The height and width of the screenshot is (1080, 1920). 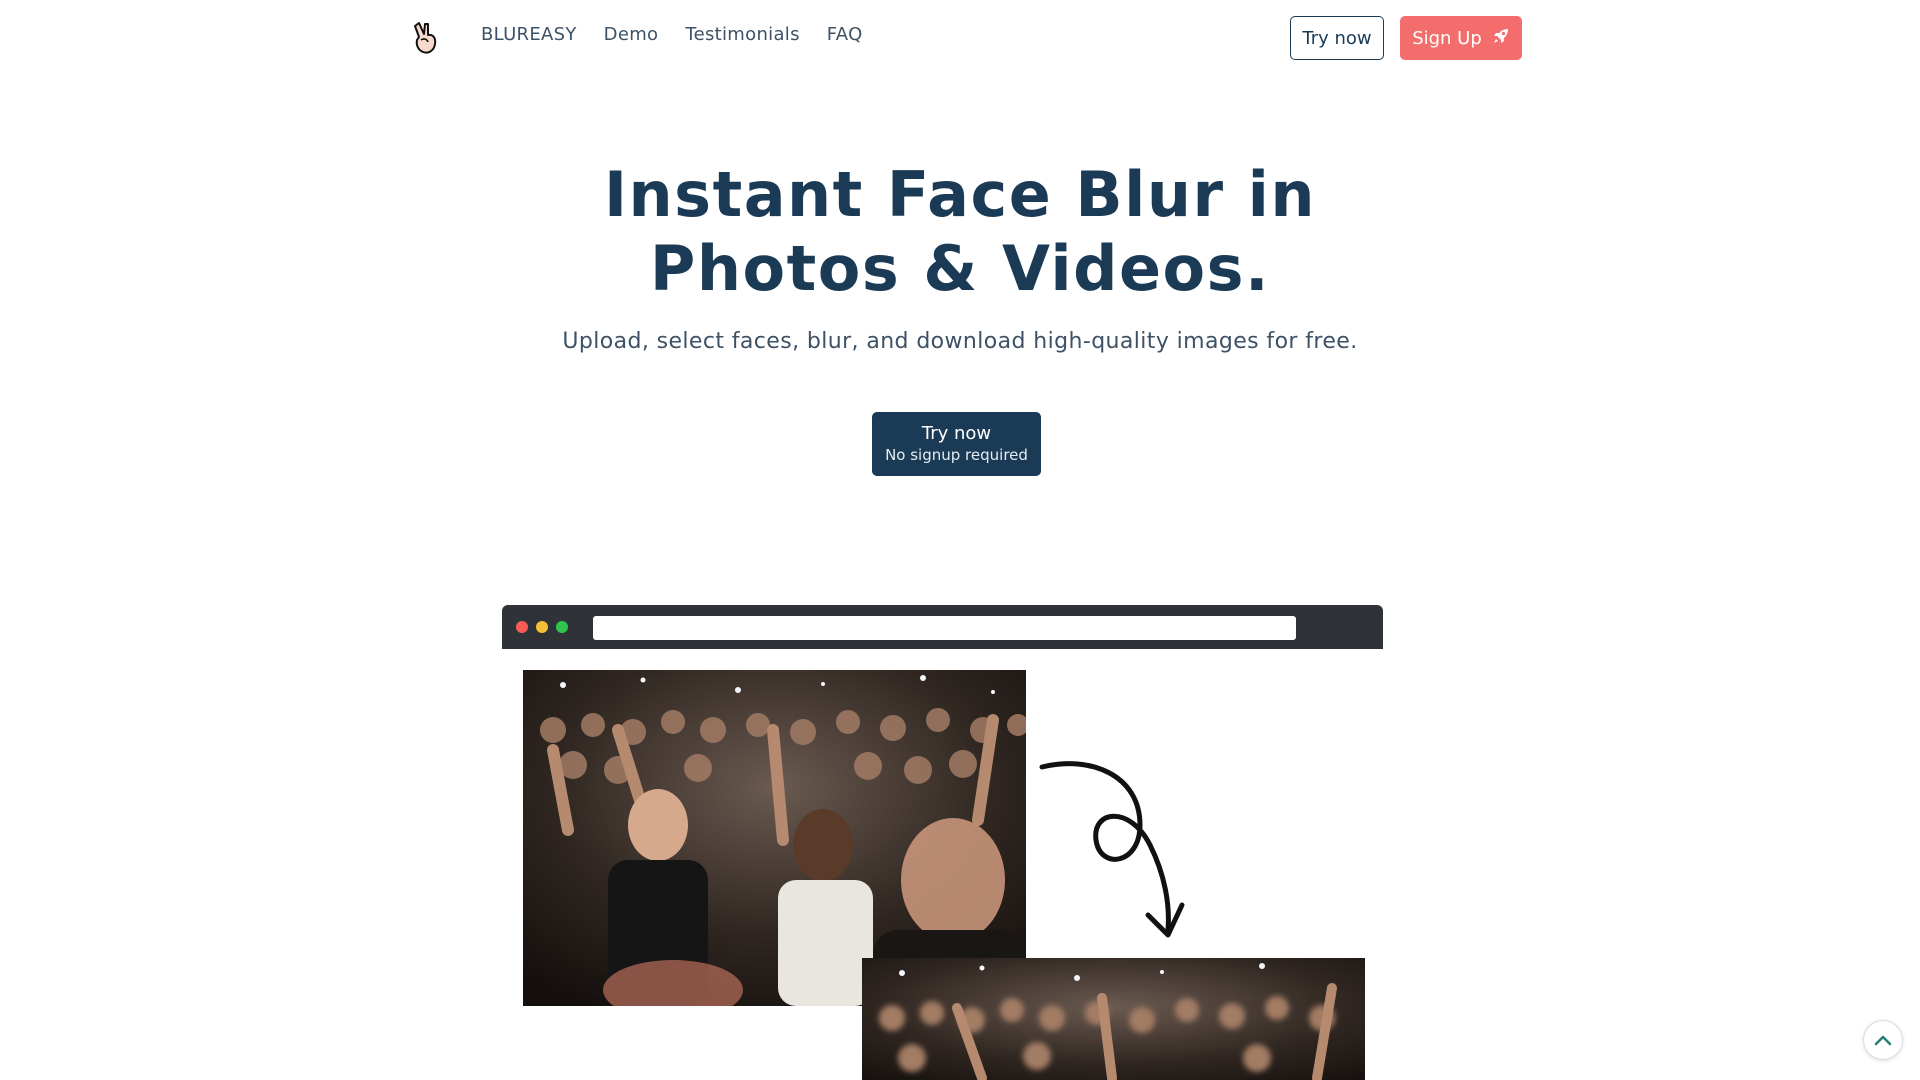 What do you see at coordinates (956, 433) in the screenshot?
I see `hero-cta-label: Try now` at bounding box center [956, 433].